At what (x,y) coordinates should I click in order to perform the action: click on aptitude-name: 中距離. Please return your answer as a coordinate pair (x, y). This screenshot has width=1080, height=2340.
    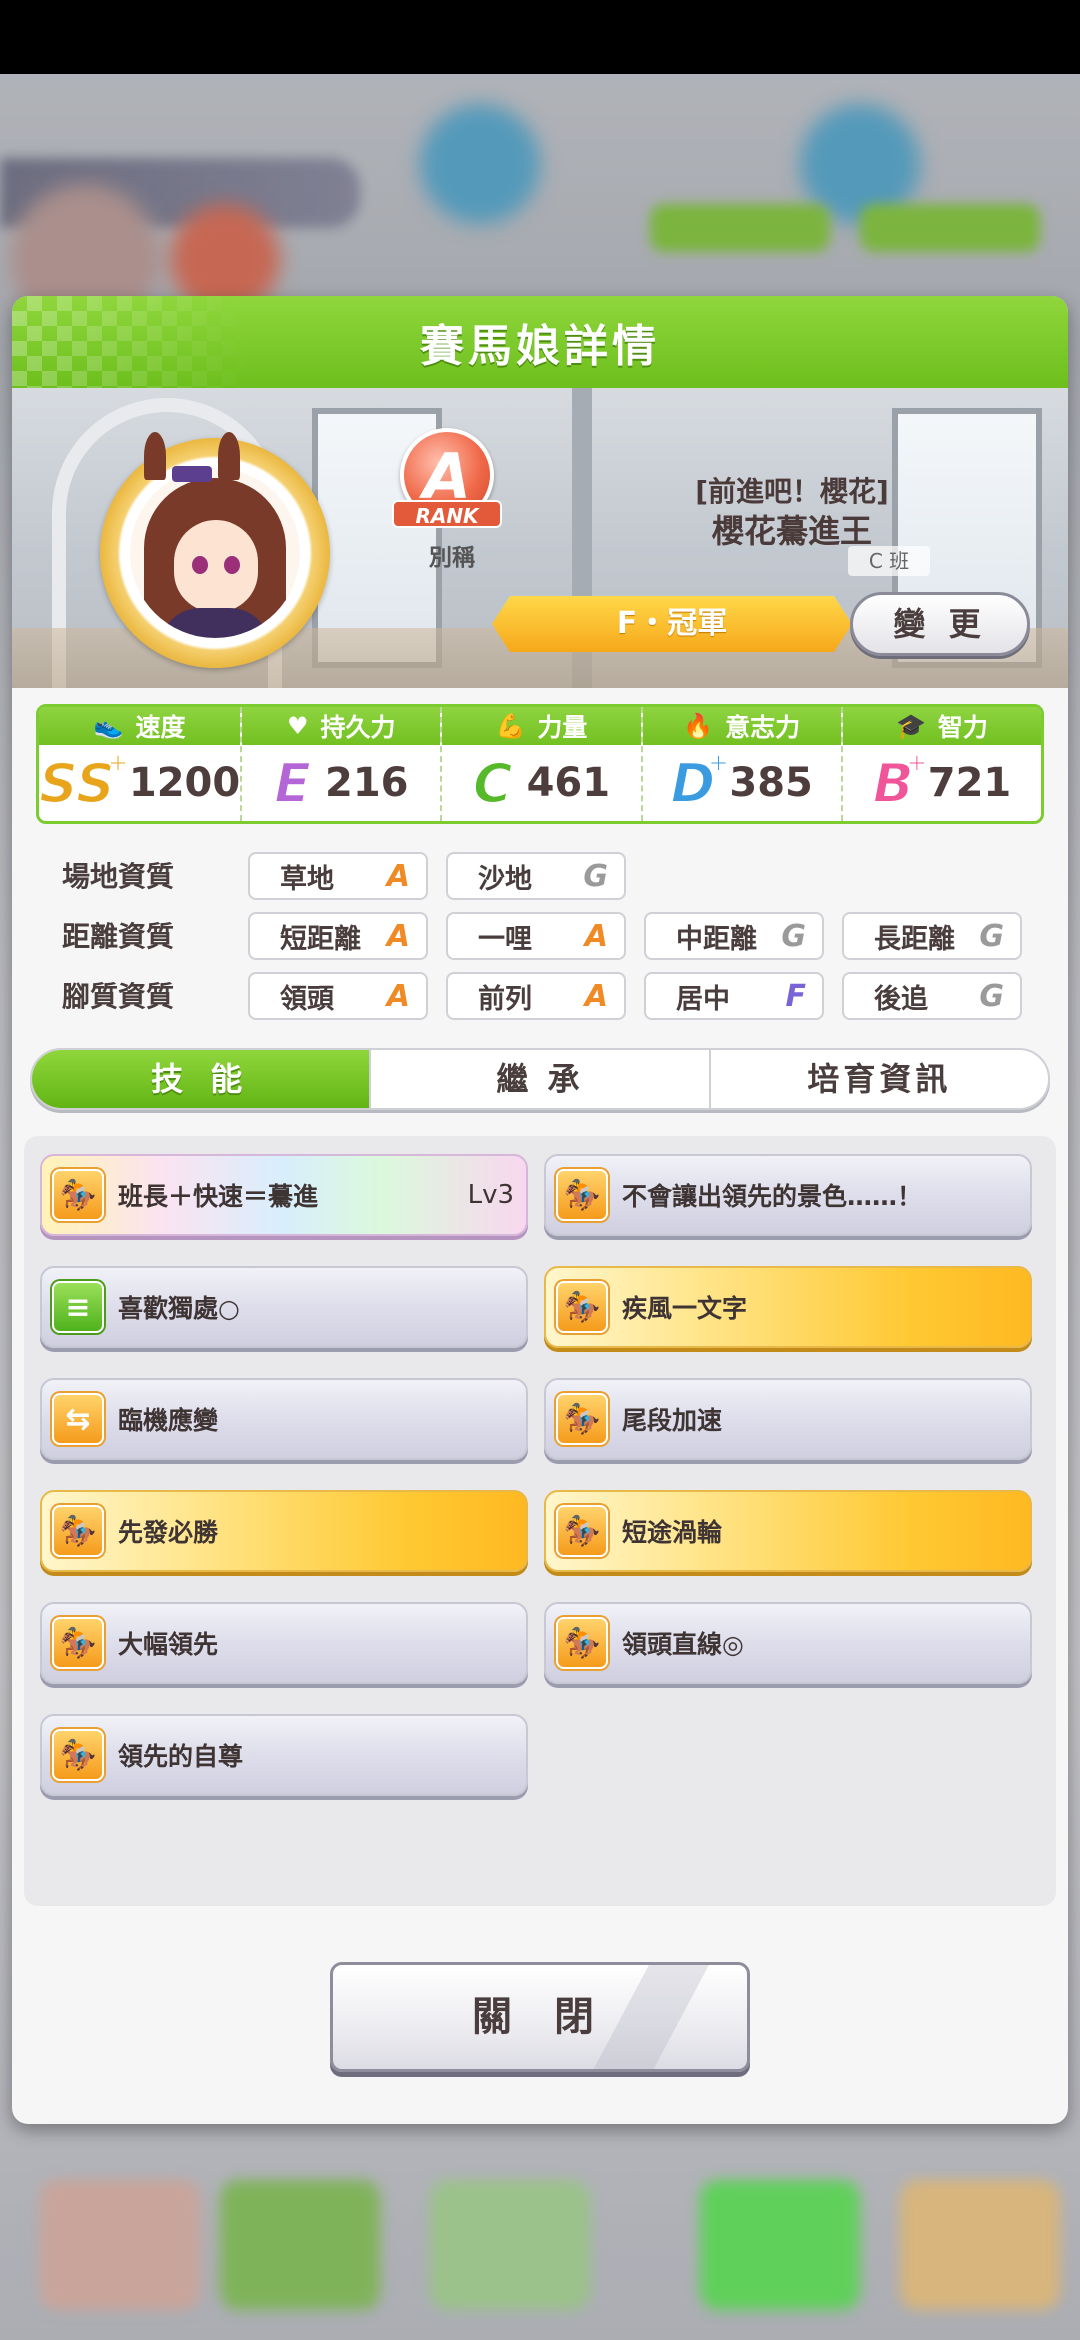
    Looking at the image, I should click on (716, 939).